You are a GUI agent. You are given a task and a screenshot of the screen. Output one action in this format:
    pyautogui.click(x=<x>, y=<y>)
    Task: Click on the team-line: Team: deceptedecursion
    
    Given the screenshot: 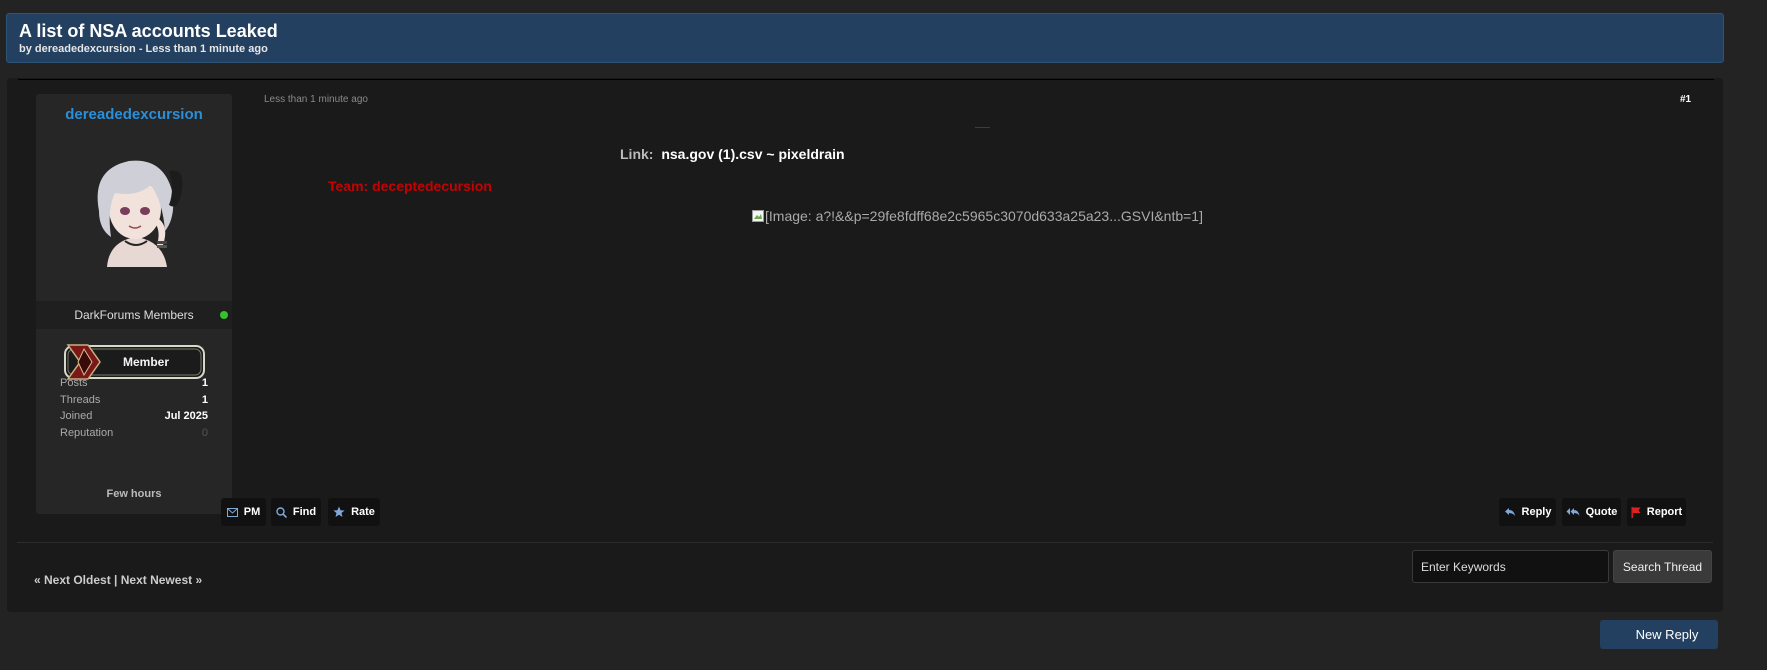 What is the action you would take?
    pyautogui.click(x=410, y=186)
    